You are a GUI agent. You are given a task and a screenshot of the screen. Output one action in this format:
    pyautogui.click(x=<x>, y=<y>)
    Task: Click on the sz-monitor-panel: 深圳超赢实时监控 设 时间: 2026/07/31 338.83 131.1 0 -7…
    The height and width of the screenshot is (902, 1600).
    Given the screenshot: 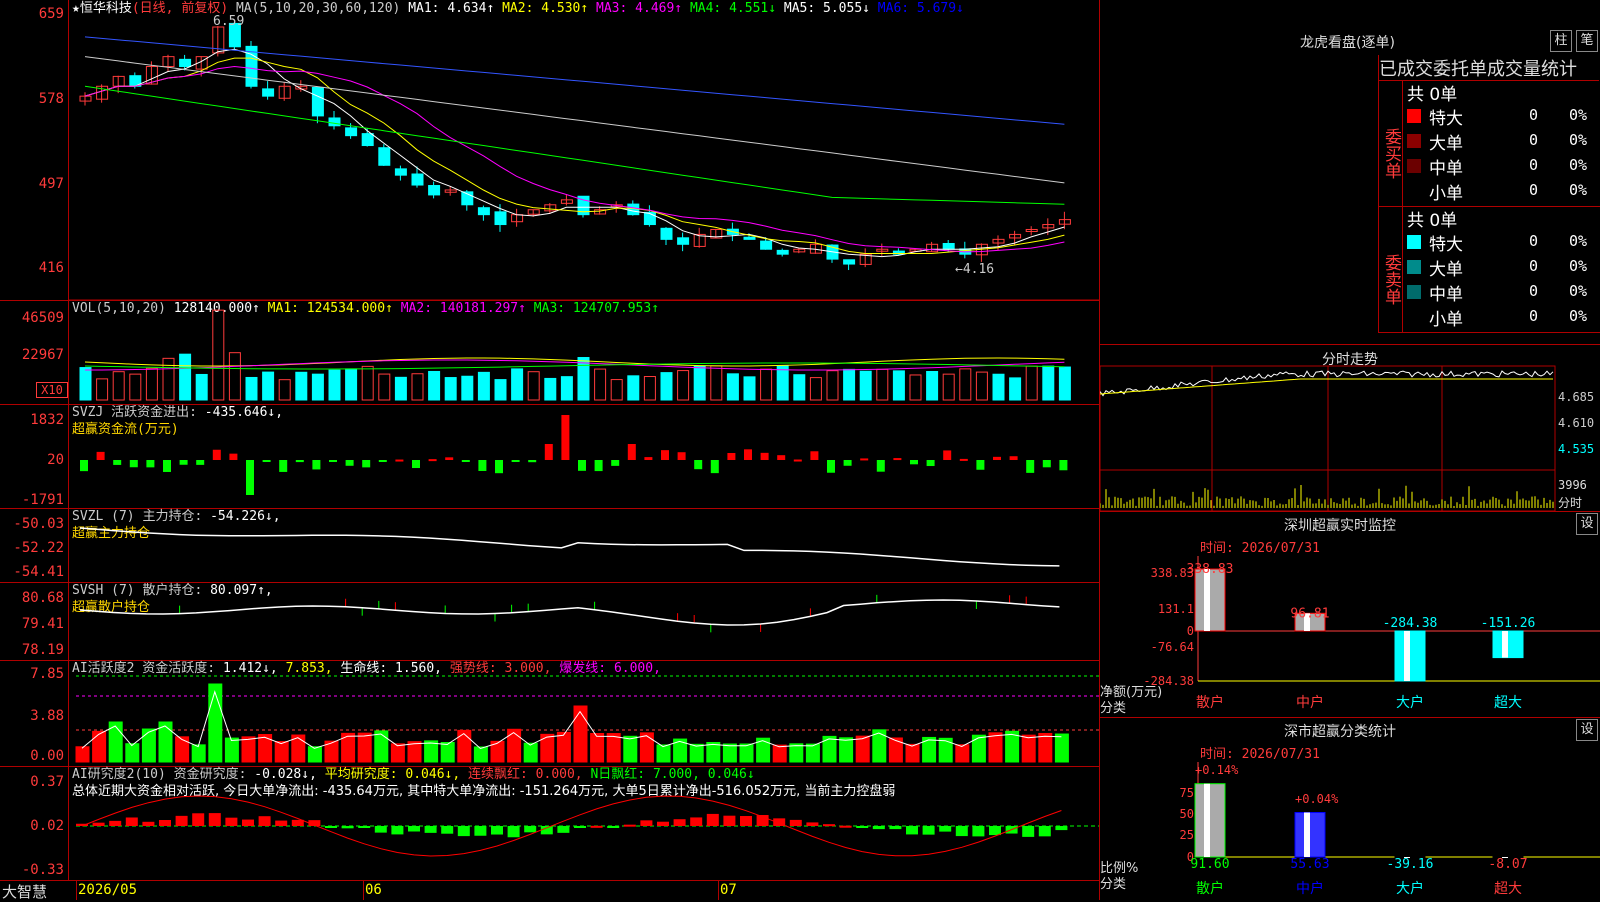 What is the action you would take?
    pyautogui.click(x=1350, y=614)
    